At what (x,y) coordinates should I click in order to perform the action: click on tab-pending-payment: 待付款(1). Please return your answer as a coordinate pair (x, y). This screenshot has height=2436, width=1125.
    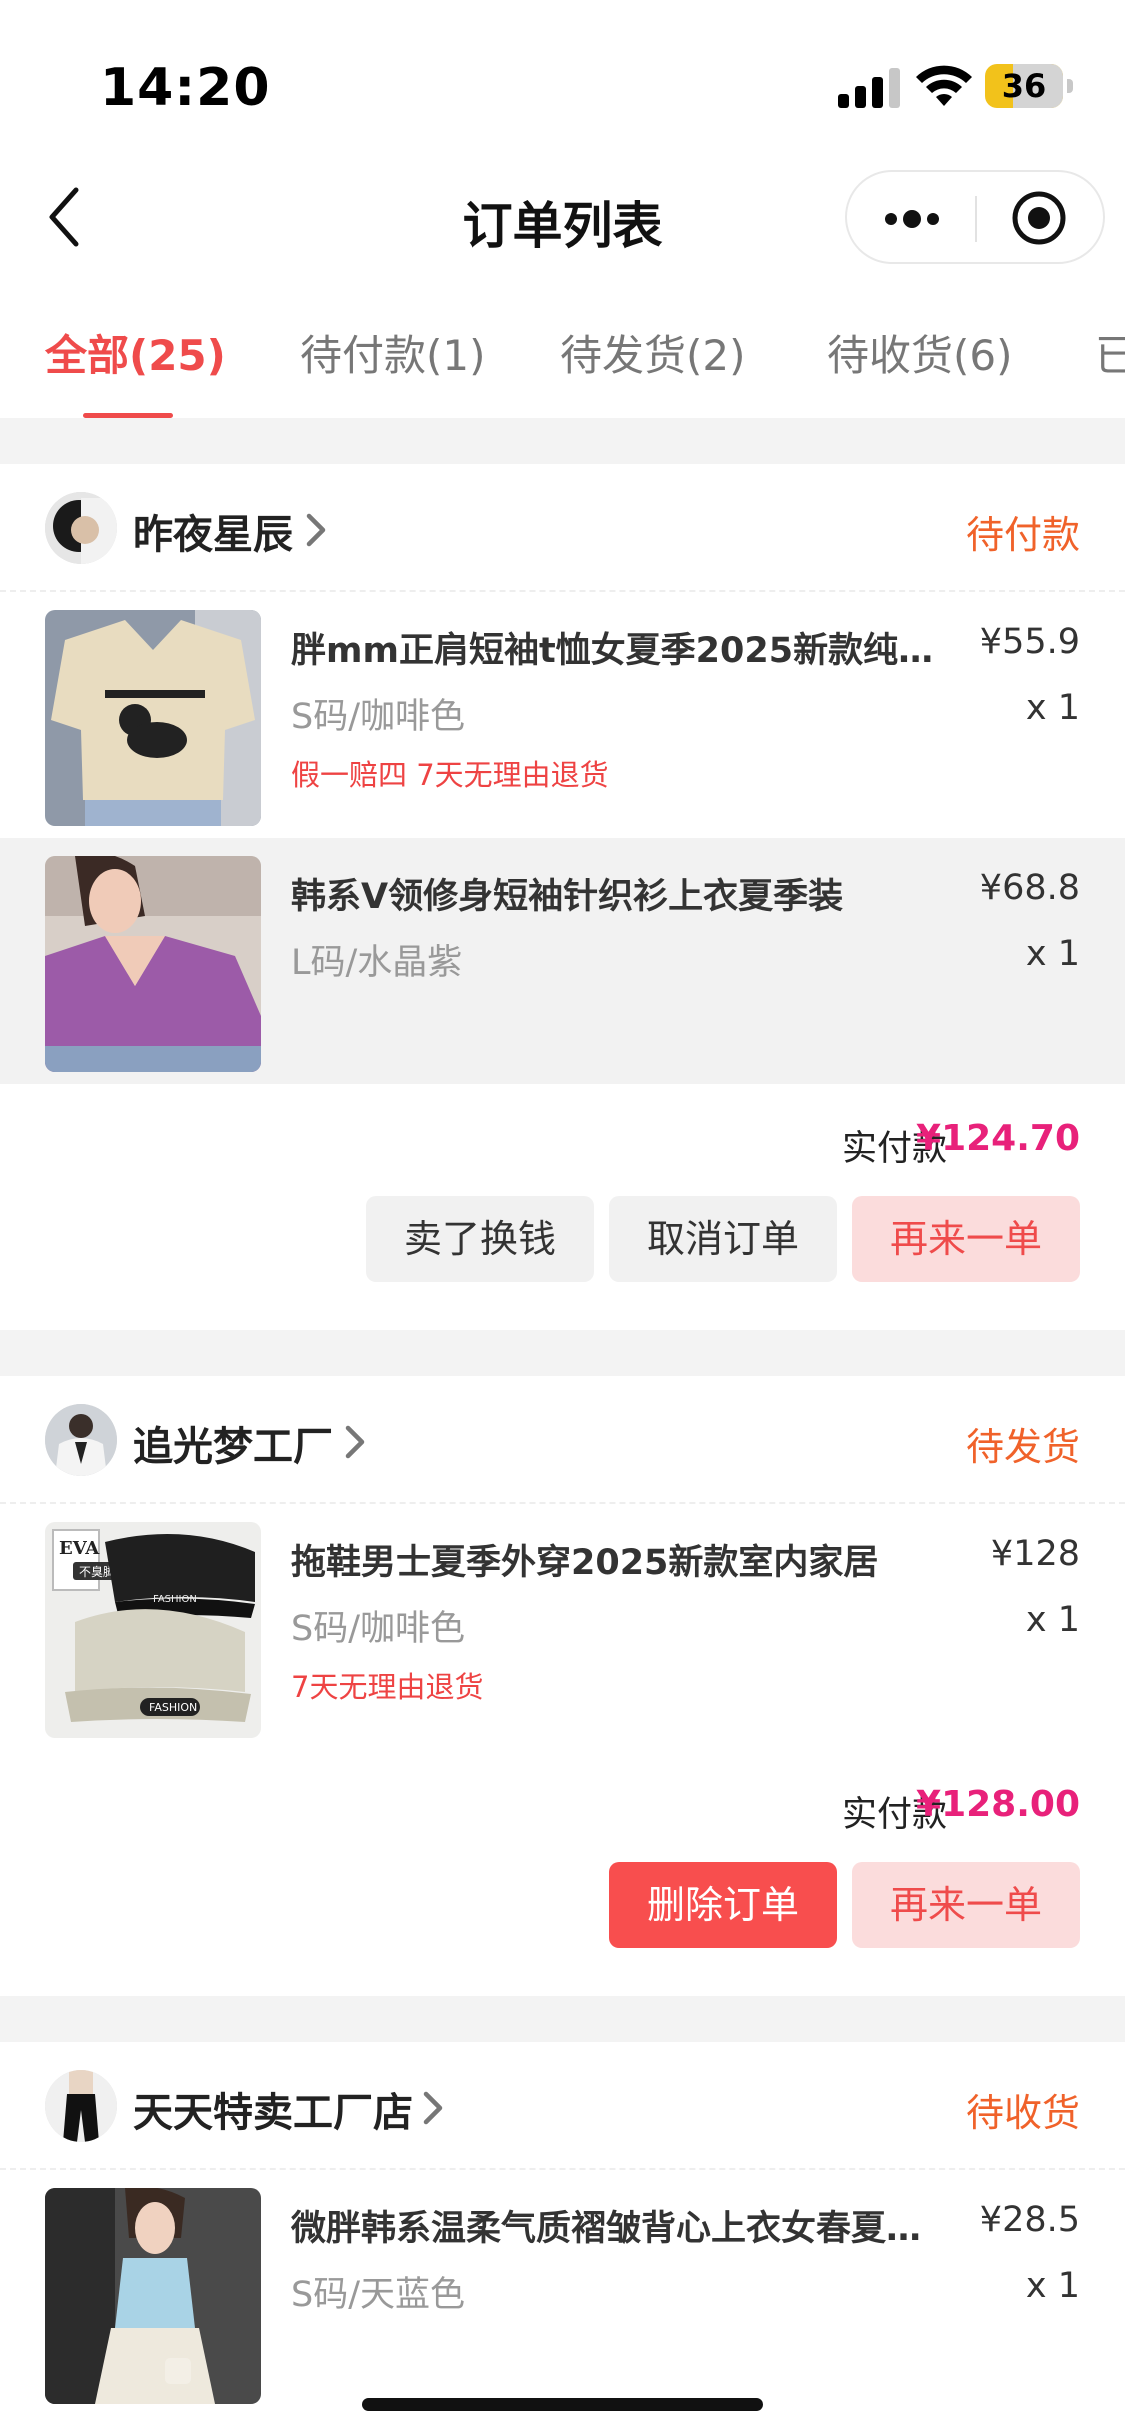
    Looking at the image, I should click on (393, 352).